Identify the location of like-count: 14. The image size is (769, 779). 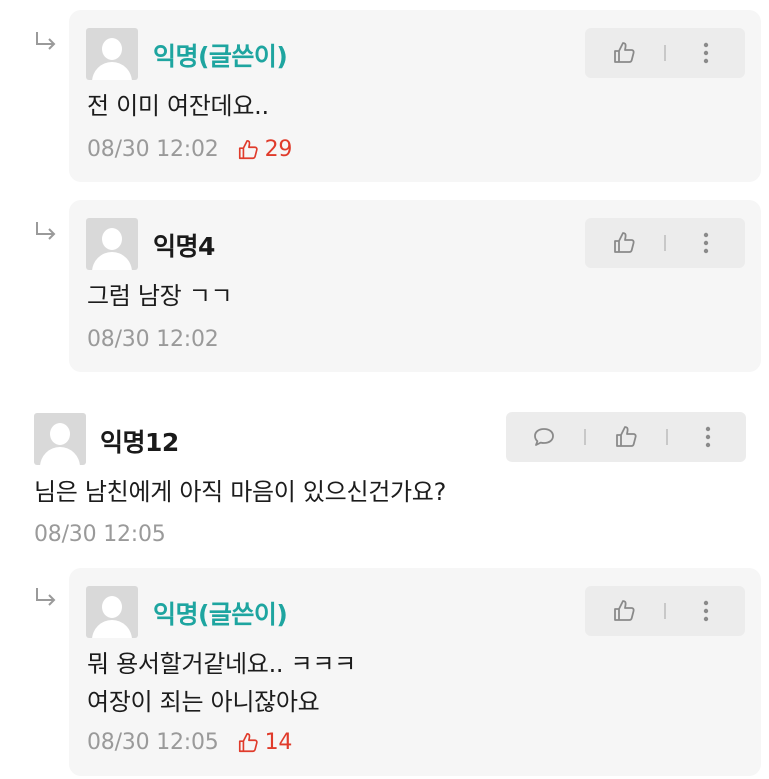
(264, 742).